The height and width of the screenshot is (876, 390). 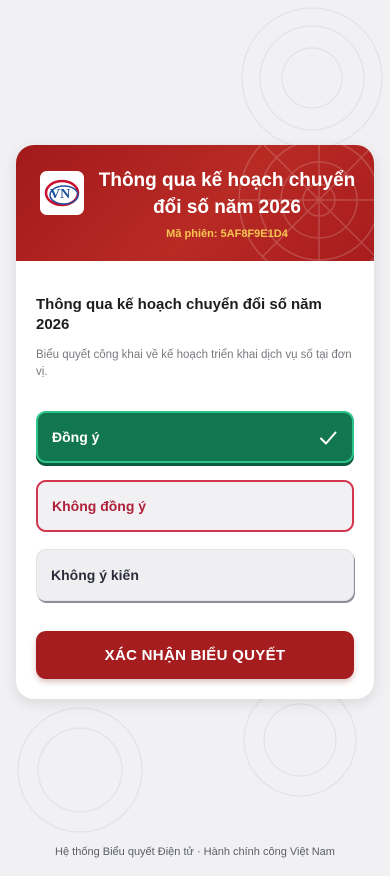 What do you see at coordinates (227, 234) in the screenshot?
I see `session-code: Mã phiên: 5AF8F9E1D4` at bounding box center [227, 234].